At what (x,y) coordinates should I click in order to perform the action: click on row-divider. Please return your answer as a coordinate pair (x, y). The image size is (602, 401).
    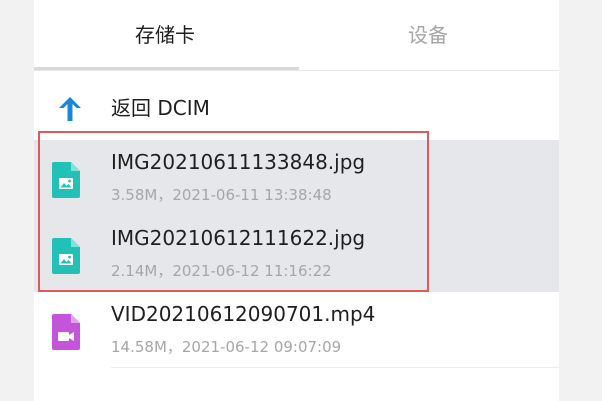
    Looking at the image, I should click on (335, 367).